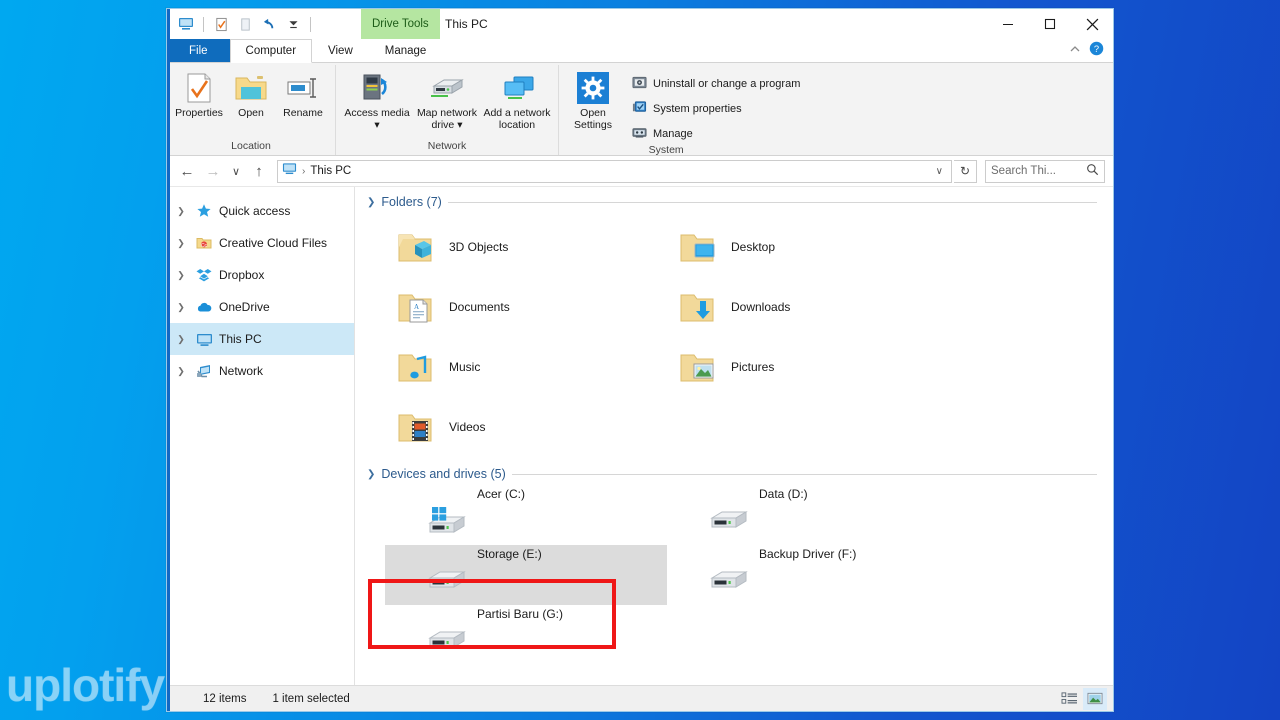  Describe the element at coordinates (259, 171) in the screenshot. I see `up-button: ↑` at that location.